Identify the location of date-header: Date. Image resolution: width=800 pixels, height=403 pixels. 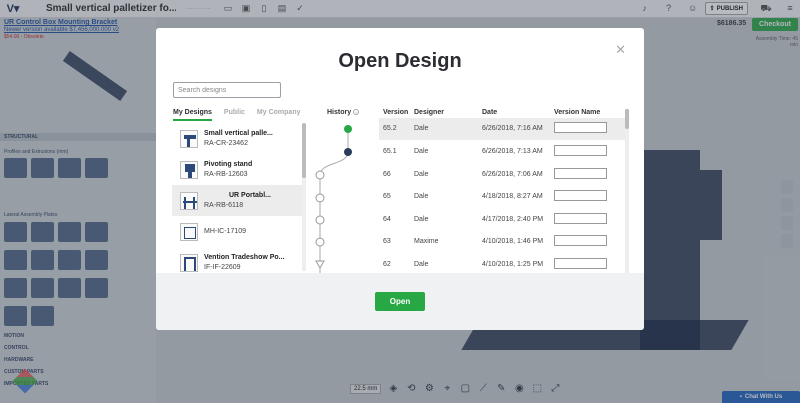
(490, 112).